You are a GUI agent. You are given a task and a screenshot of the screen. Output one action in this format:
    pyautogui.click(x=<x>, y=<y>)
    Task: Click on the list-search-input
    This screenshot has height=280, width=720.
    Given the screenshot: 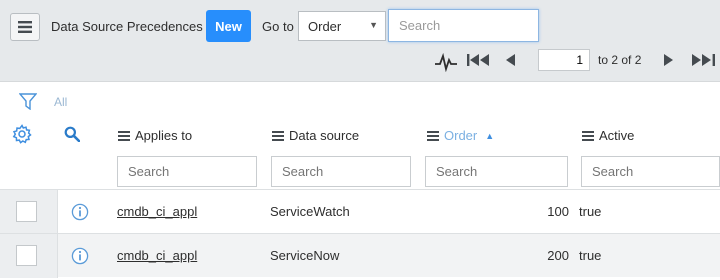 What is the action you would take?
    pyautogui.click(x=463, y=25)
    